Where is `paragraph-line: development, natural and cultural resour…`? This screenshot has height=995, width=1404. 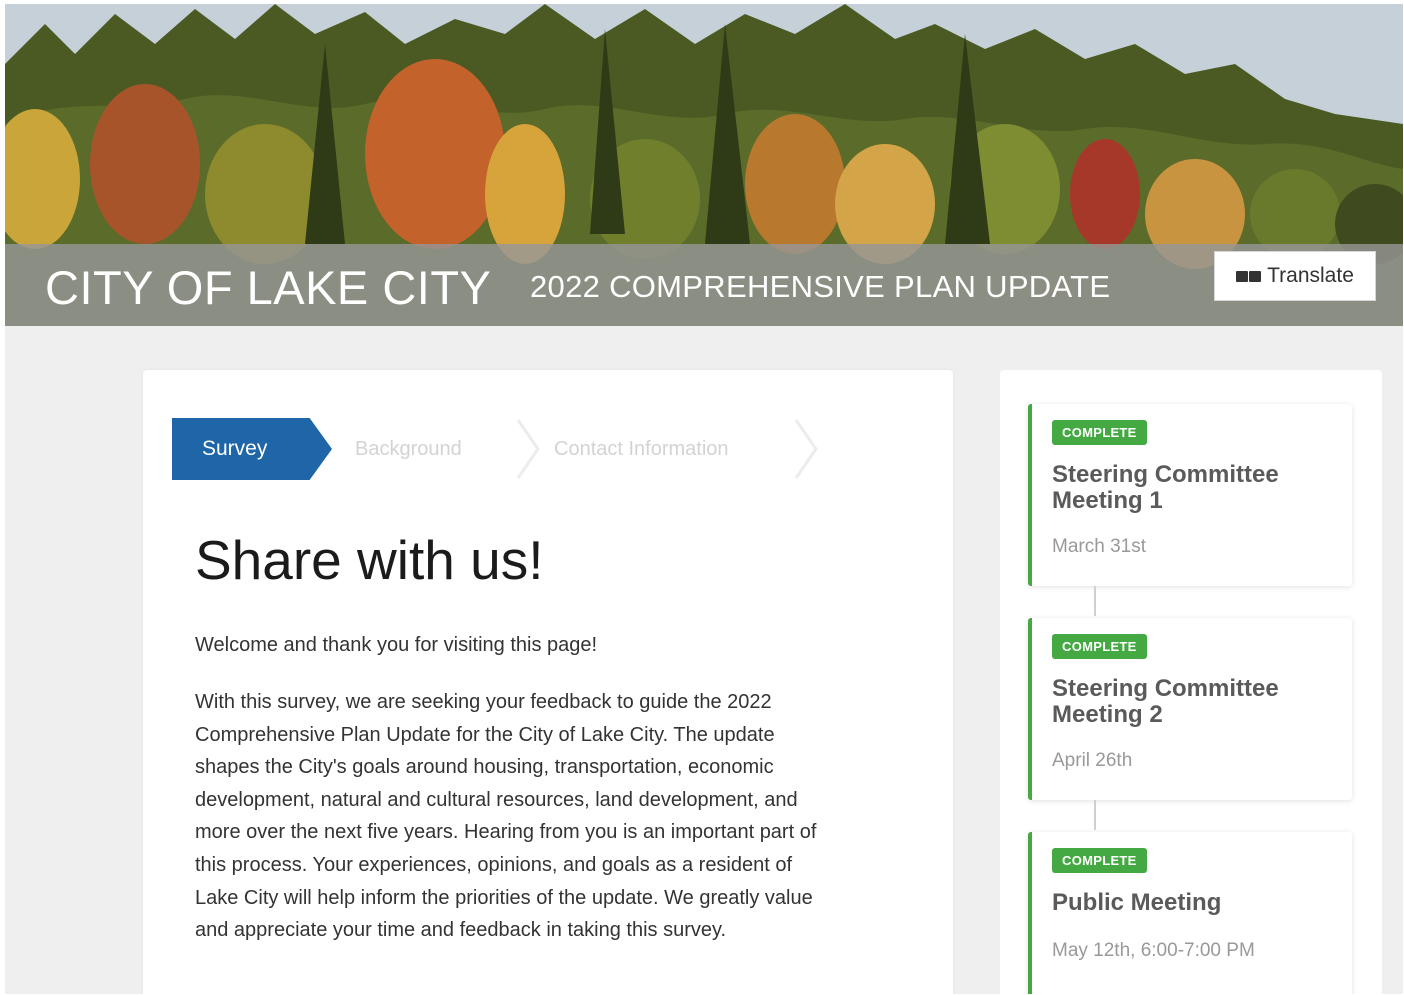 paragraph-line: development, natural and cultural resour… is located at coordinates (496, 799).